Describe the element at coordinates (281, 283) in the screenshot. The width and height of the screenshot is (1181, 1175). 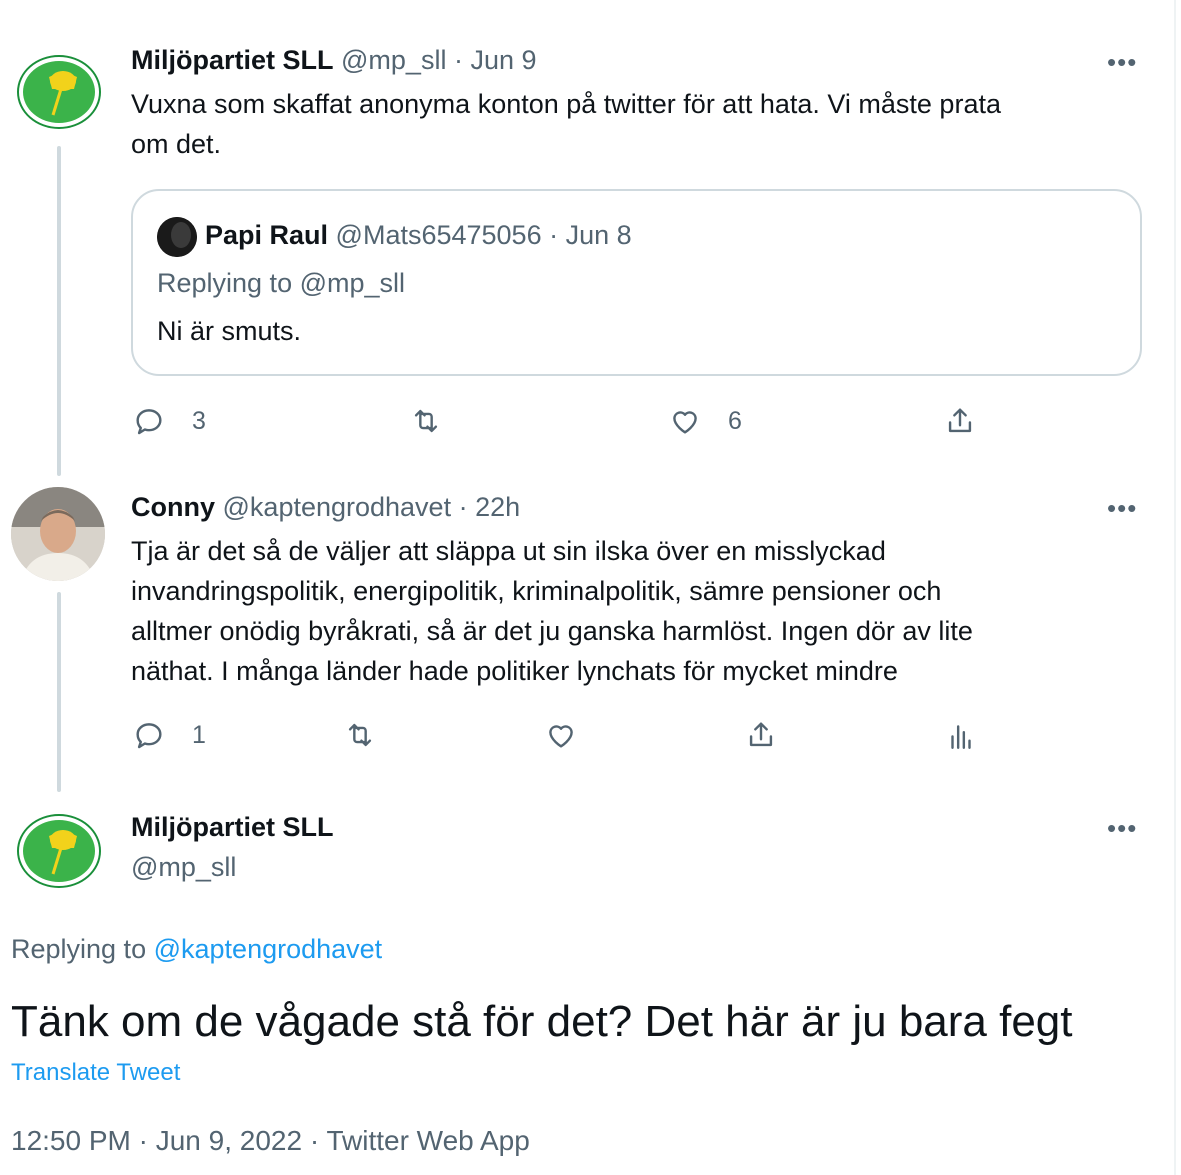
I see `quote-replying: Replying to @mp_sll` at that location.